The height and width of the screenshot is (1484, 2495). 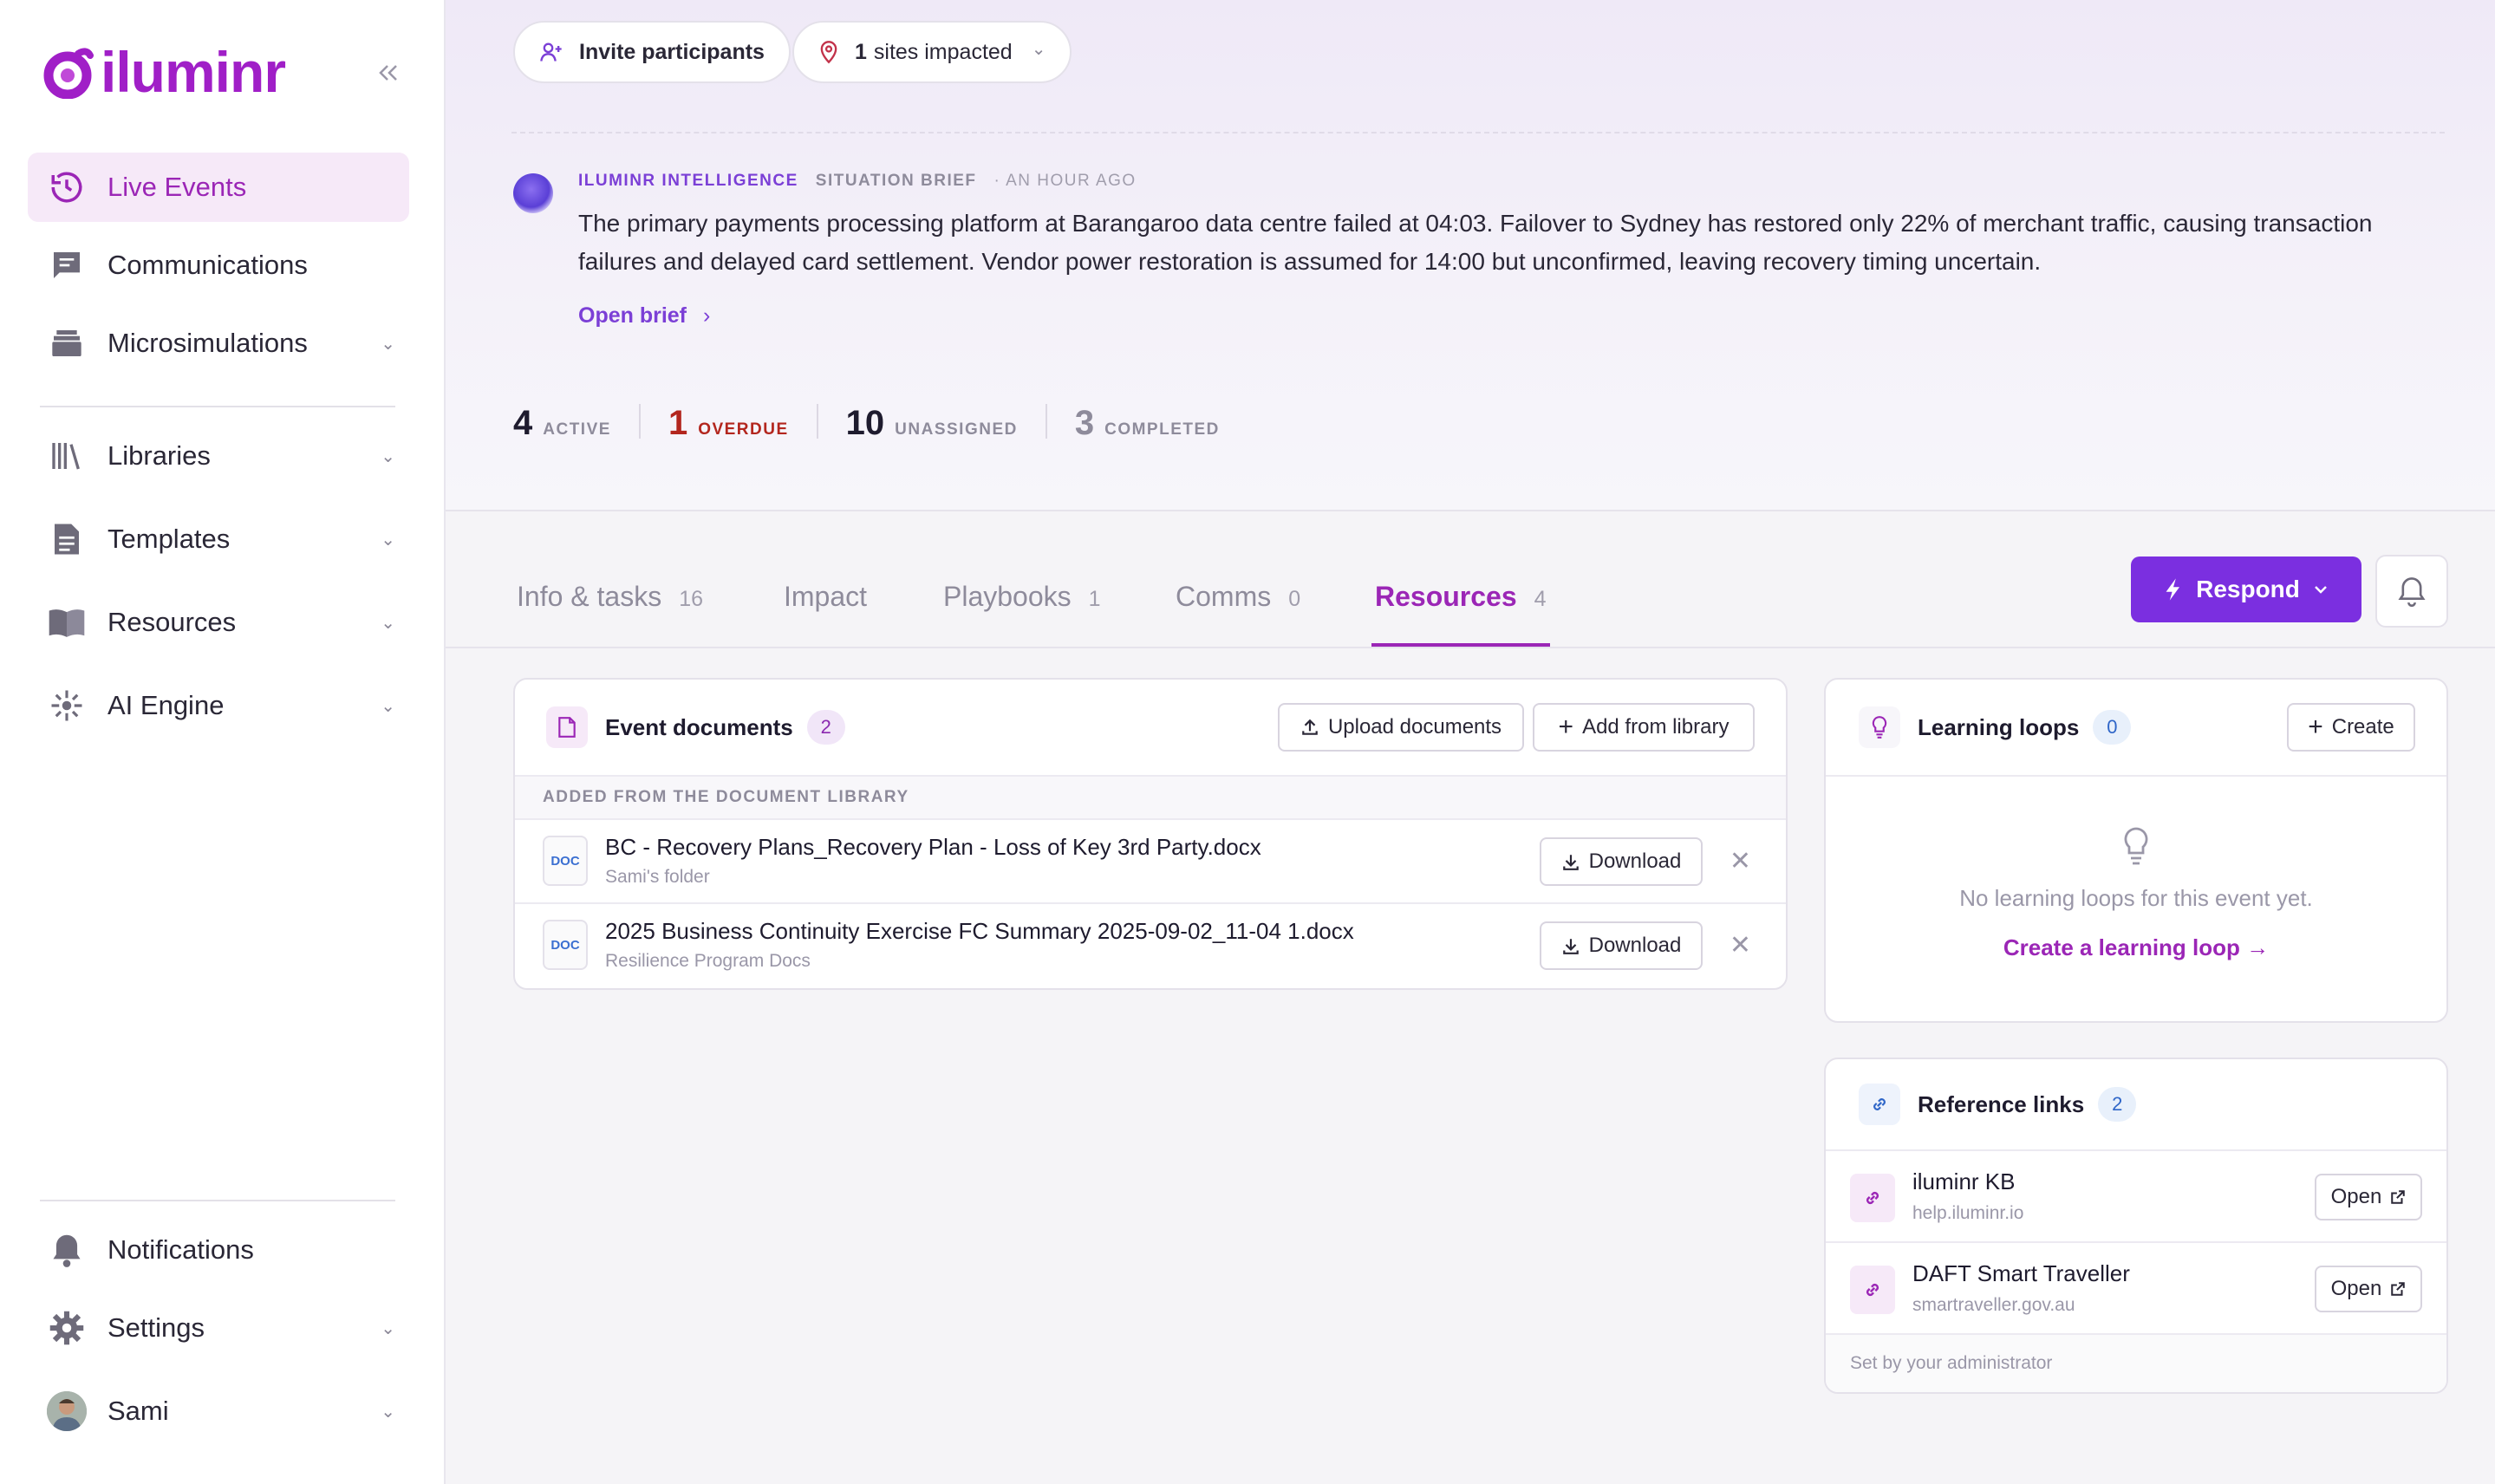 What do you see at coordinates (207, 265) in the screenshot?
I see `sidebar-item-label: Communications` at bounding box center [207, 265].